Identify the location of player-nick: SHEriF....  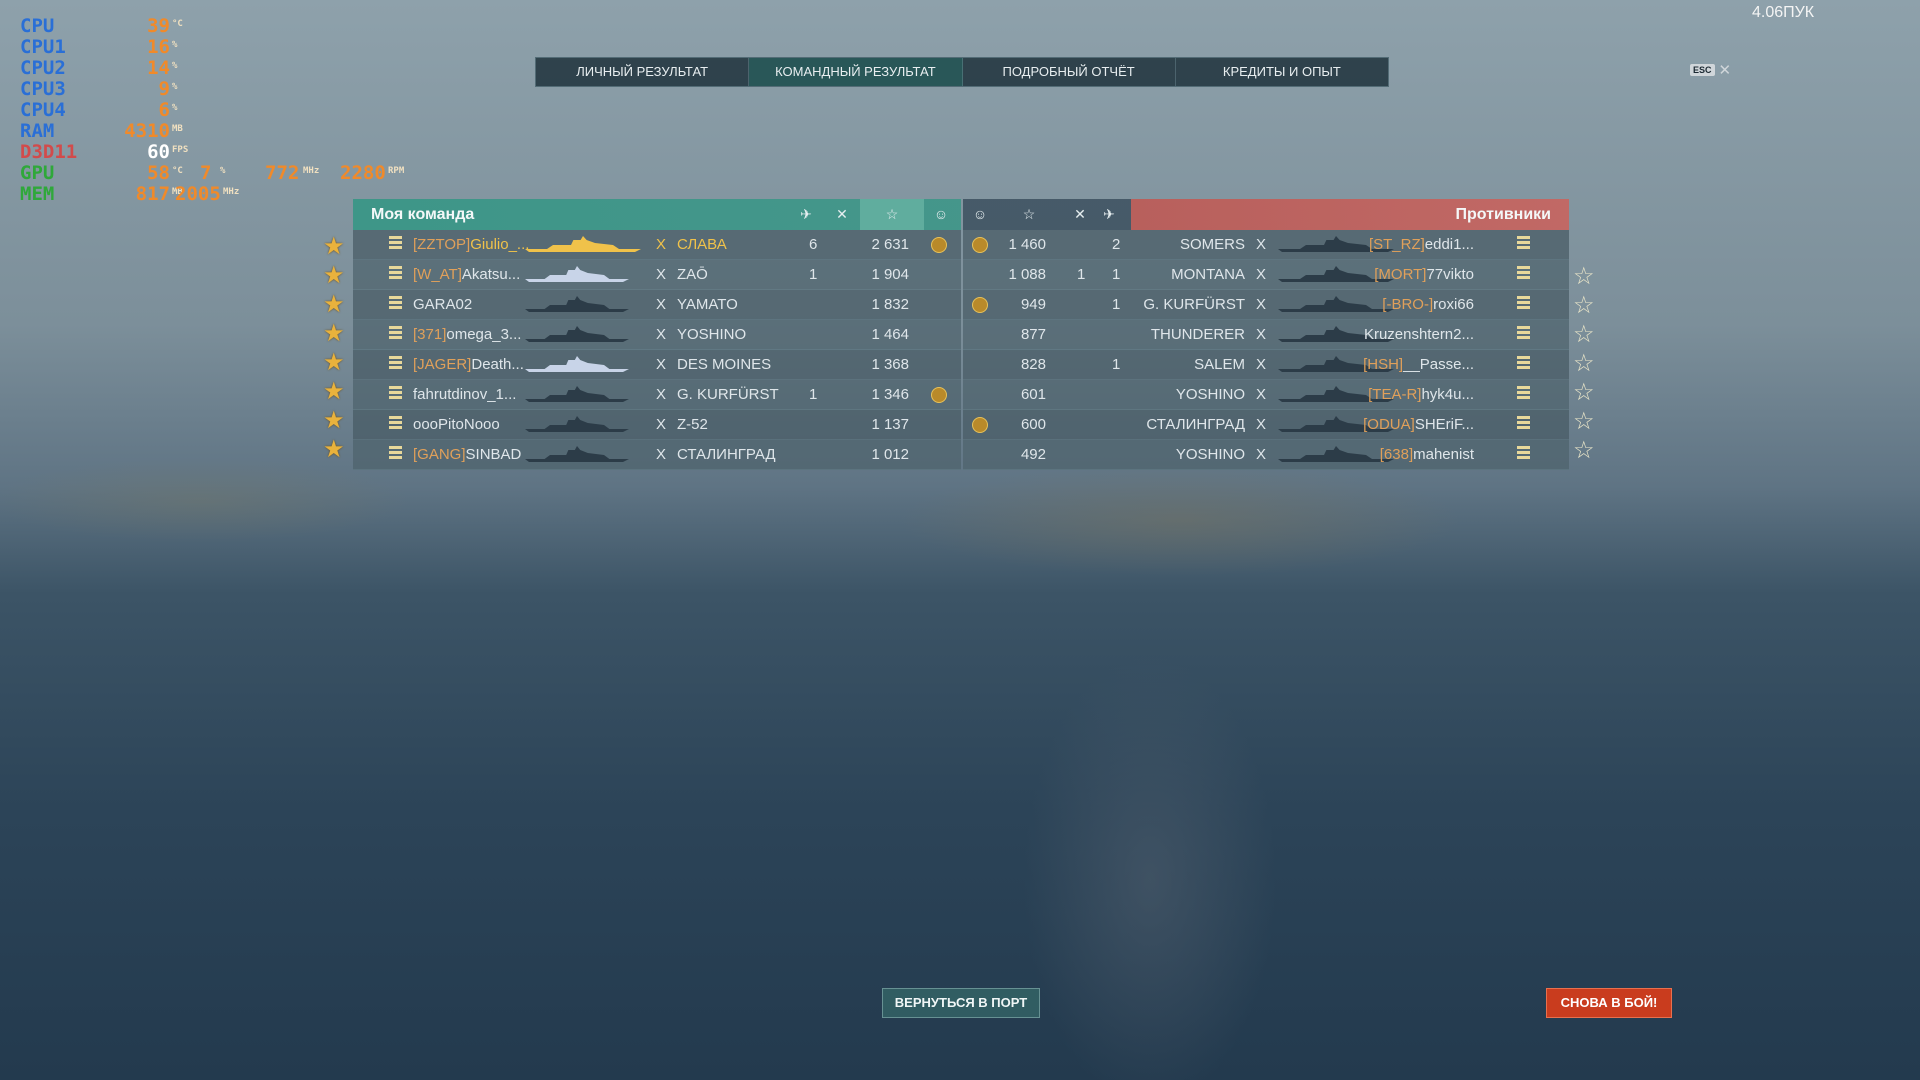
(1444, 424).